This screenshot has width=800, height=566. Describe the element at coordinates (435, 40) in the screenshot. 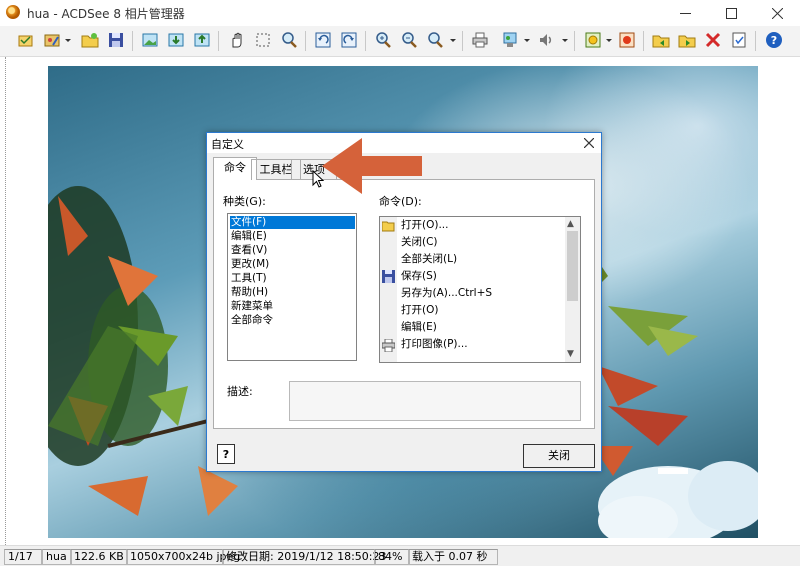

I see `zoom-dropdown-icon` at that location.